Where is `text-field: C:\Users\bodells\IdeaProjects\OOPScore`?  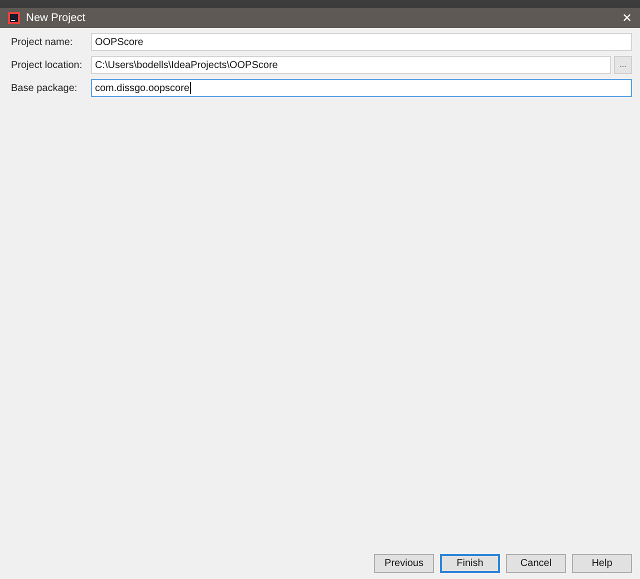 text-field: C:\Users\bodells\IdeaProjects\OOPScore is located at coordinates (351, 65).